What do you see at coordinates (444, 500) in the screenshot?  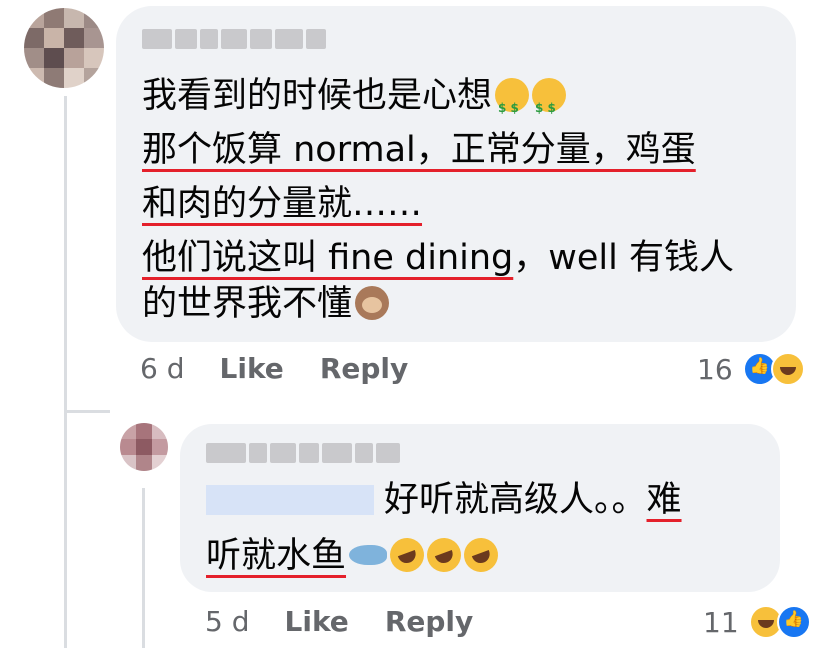 I see `reply-text-line: 好听就高级人。。难` at bounding box center [444, 500].